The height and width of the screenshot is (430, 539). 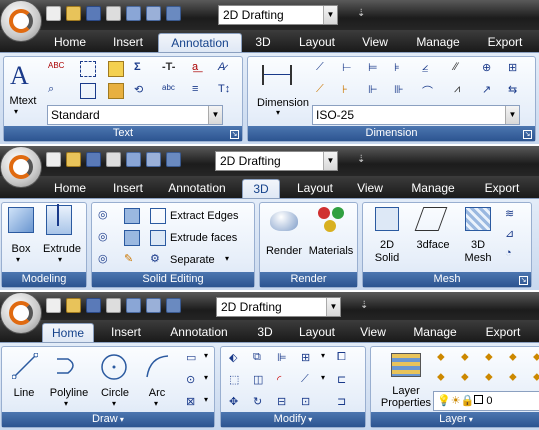 What do you see at coordinates (516, 91) in the screenshot?
I see `dim-update-icon: ⇆` at bounding box center [516, 91].